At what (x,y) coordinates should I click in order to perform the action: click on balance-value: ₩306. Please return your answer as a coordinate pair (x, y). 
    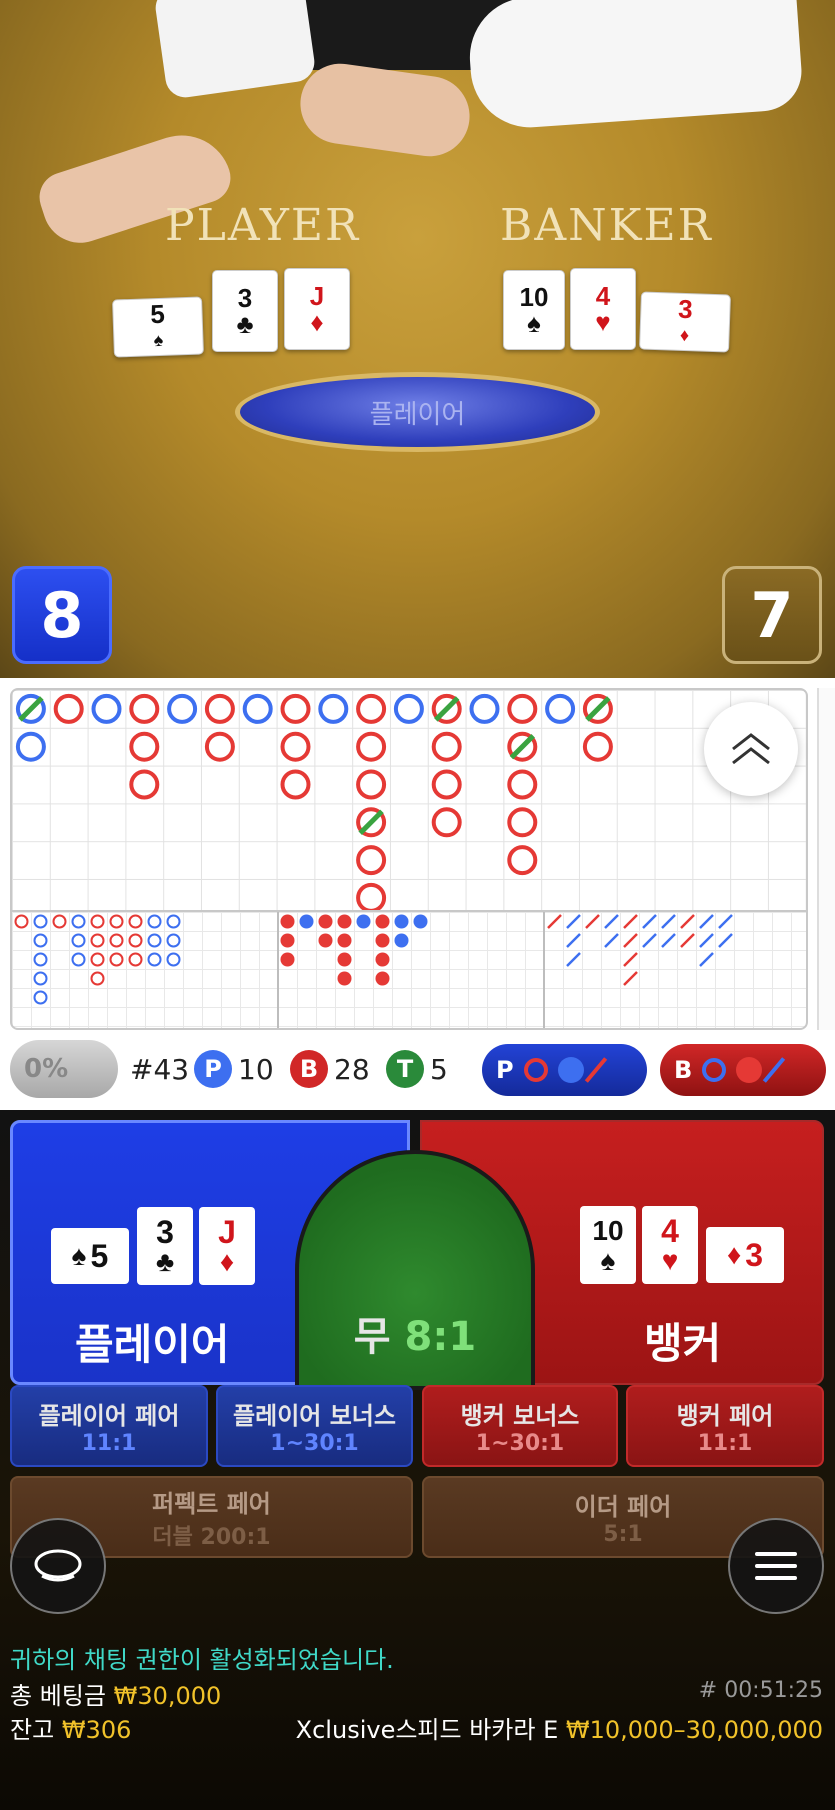
    Looking at the image, I should click on (96, 1730).